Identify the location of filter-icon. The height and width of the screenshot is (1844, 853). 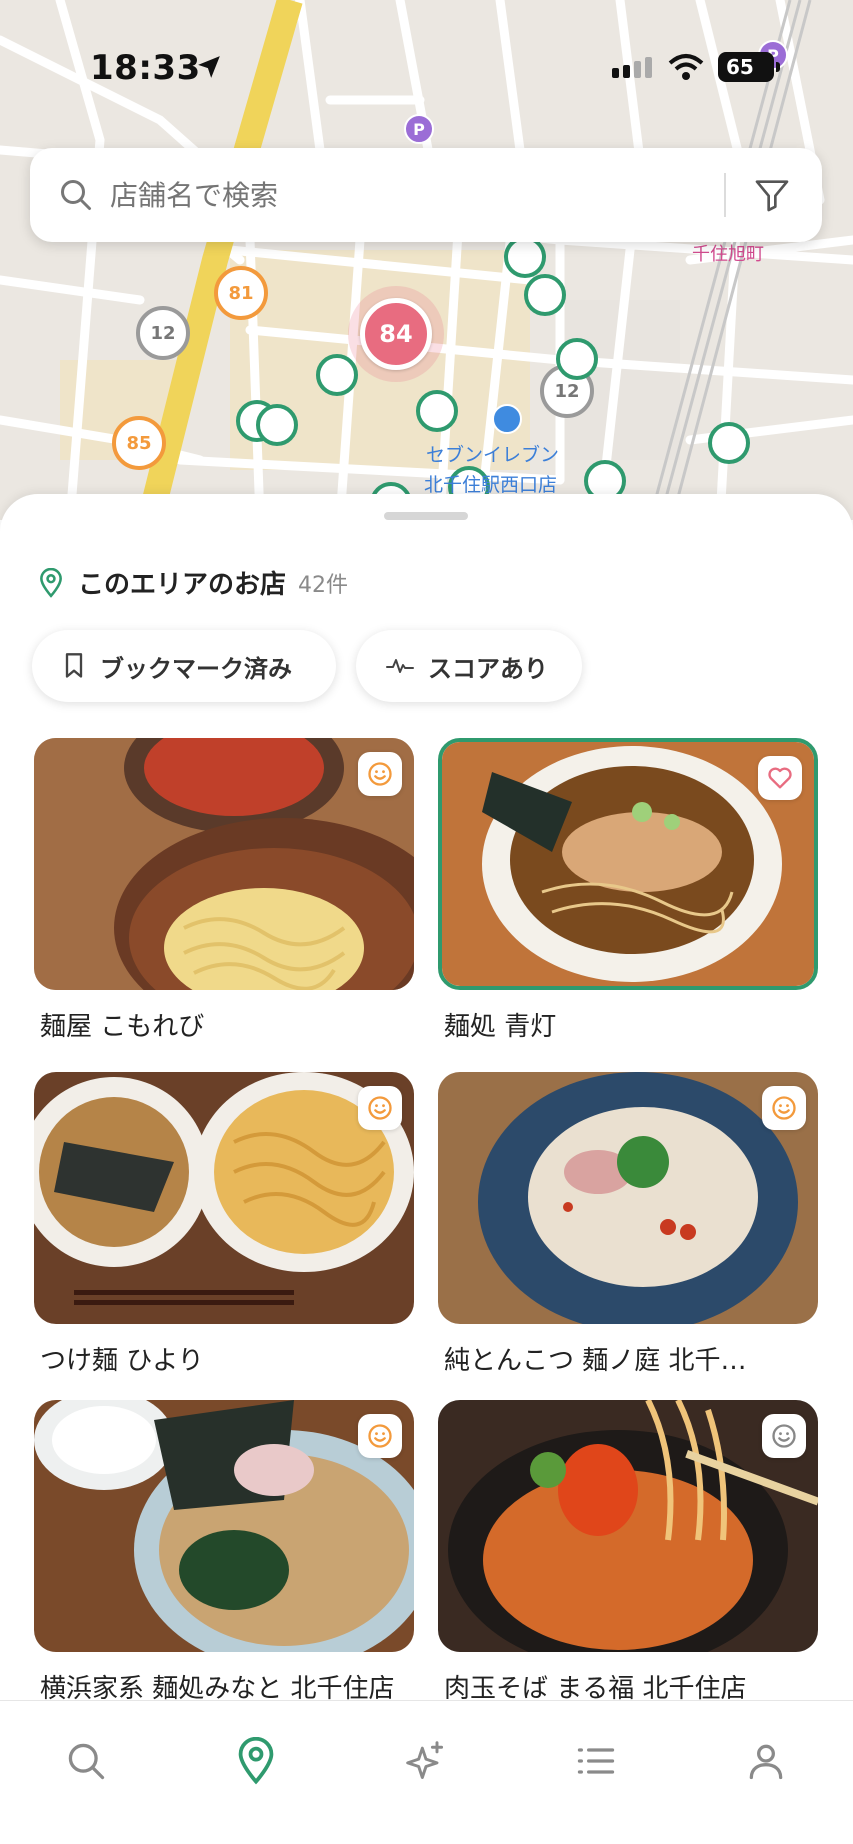
(772, 196).